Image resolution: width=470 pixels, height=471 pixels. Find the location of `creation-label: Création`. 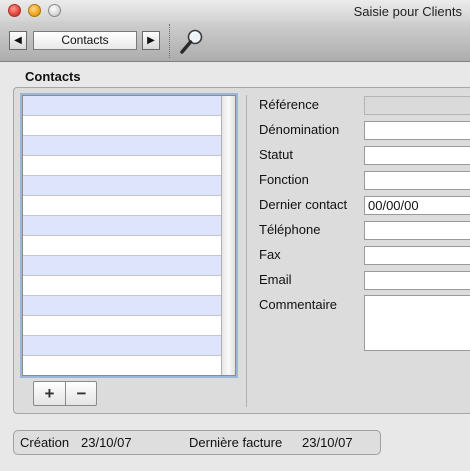

creation-label: Création is located at coordinates (45, 442).